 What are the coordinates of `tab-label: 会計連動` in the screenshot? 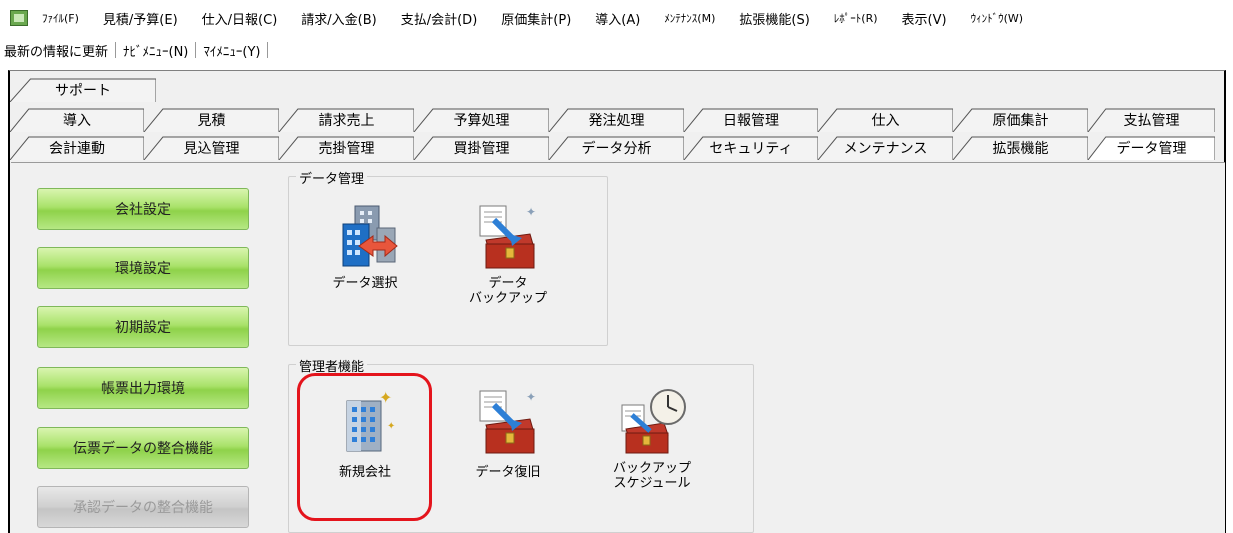 It's located at (77, 149).